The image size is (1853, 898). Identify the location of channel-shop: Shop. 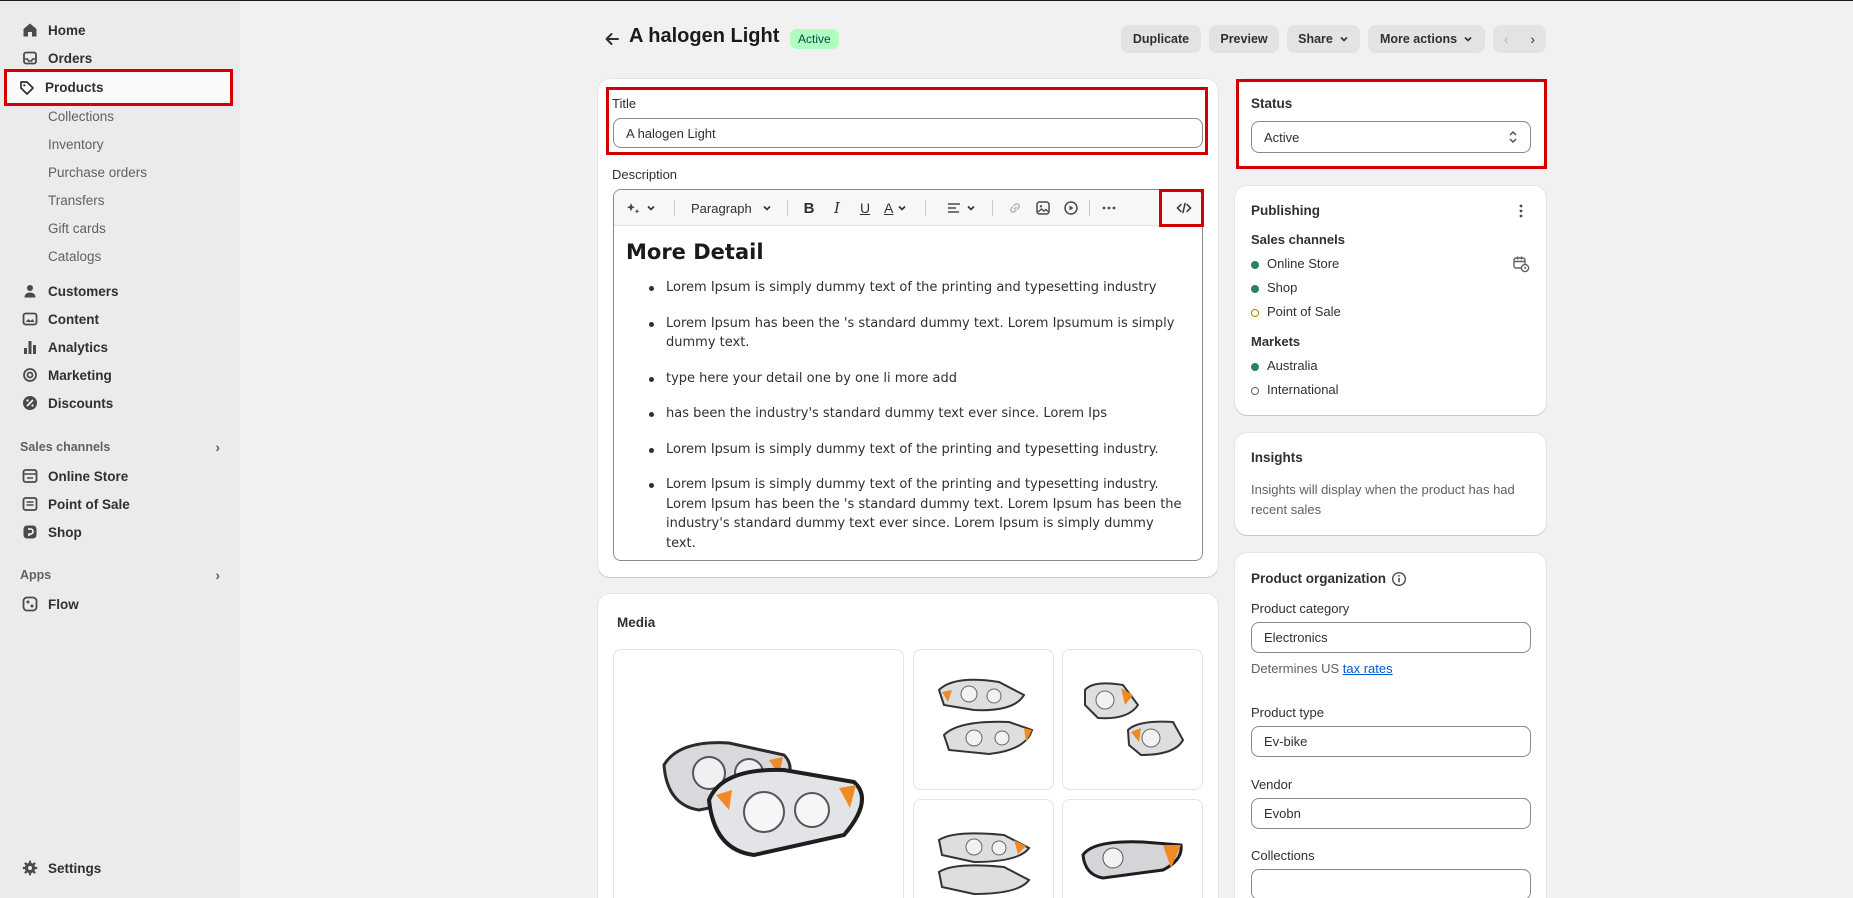
(1282, 287).